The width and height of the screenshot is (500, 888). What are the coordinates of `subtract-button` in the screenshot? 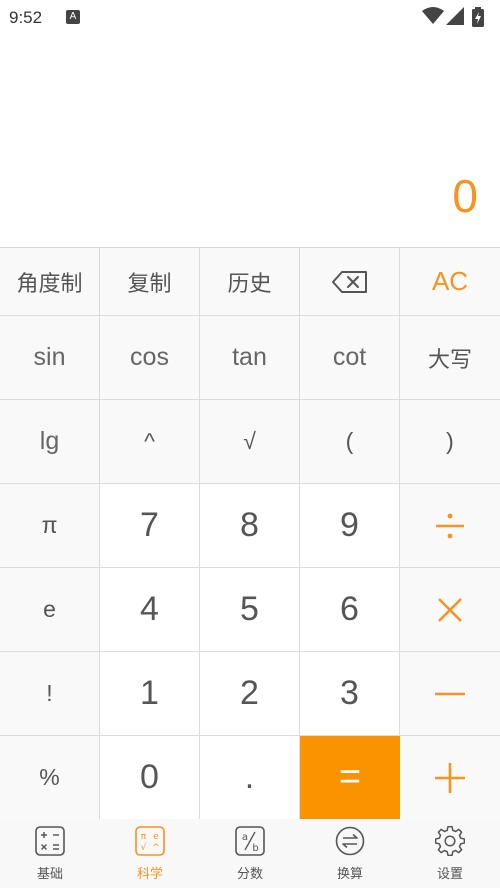 It's located at (450, 694).